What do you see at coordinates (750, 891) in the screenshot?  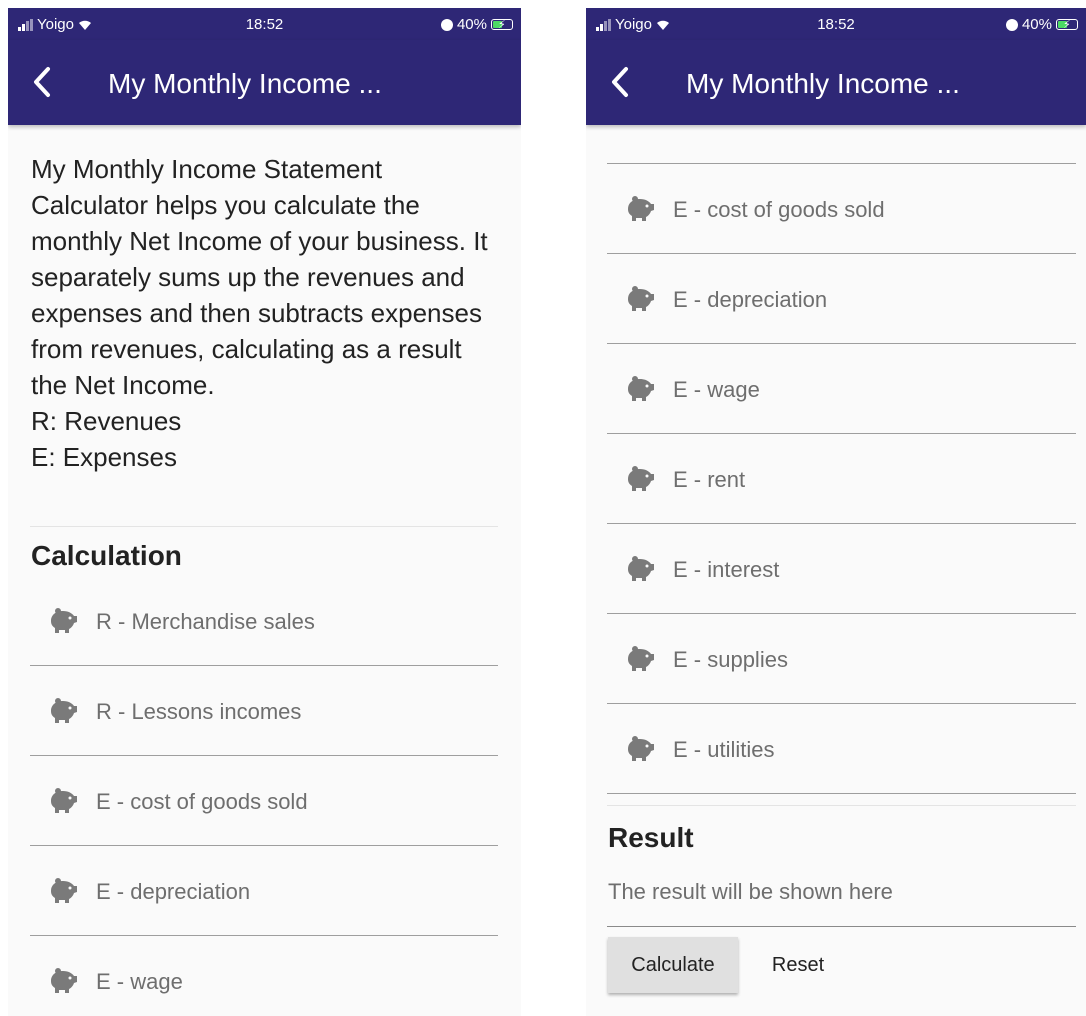 I see `result-text: The result will be shown here` at bounding box center [750, 891].